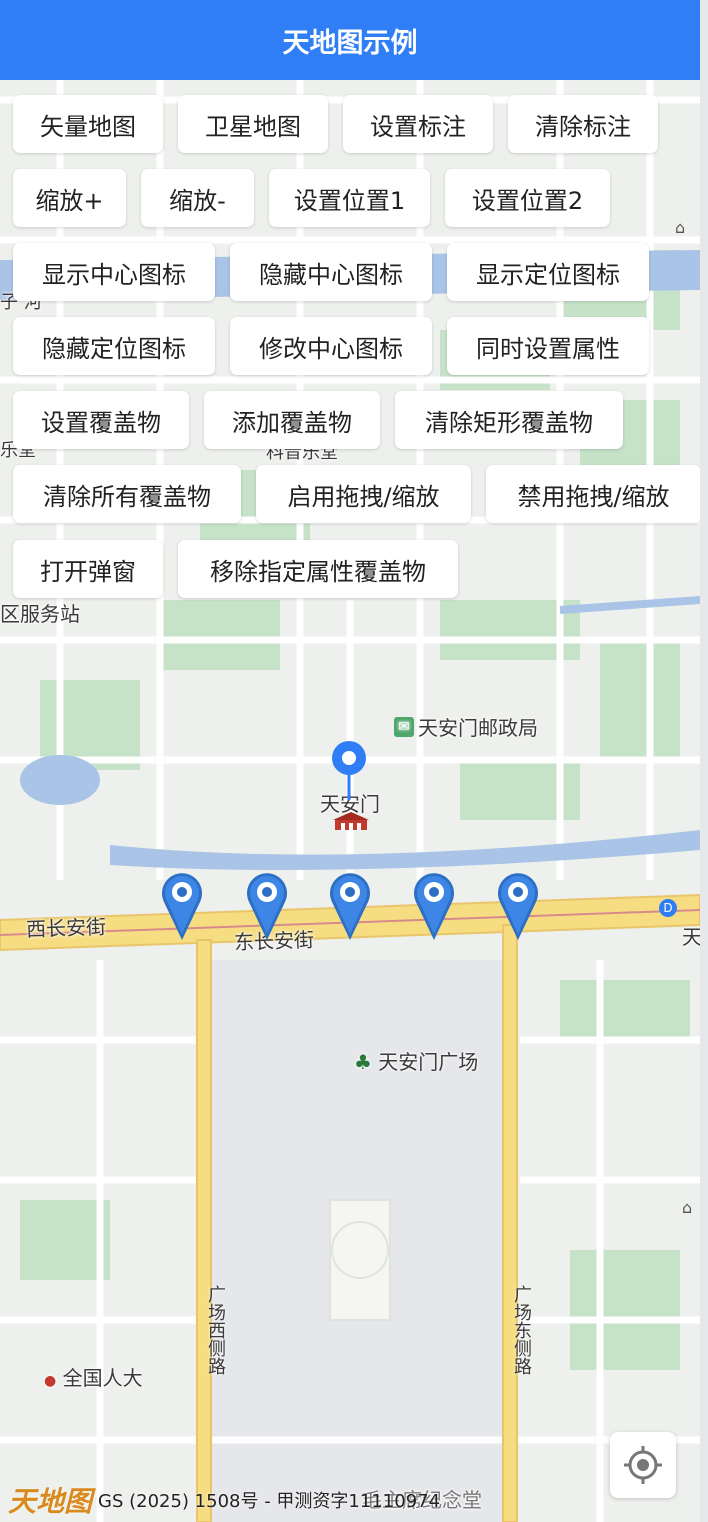 Image resolution: width=708 pixels, height=1522 pixels. I want to click on tiananmen-gate-icon, so click(351, 821).